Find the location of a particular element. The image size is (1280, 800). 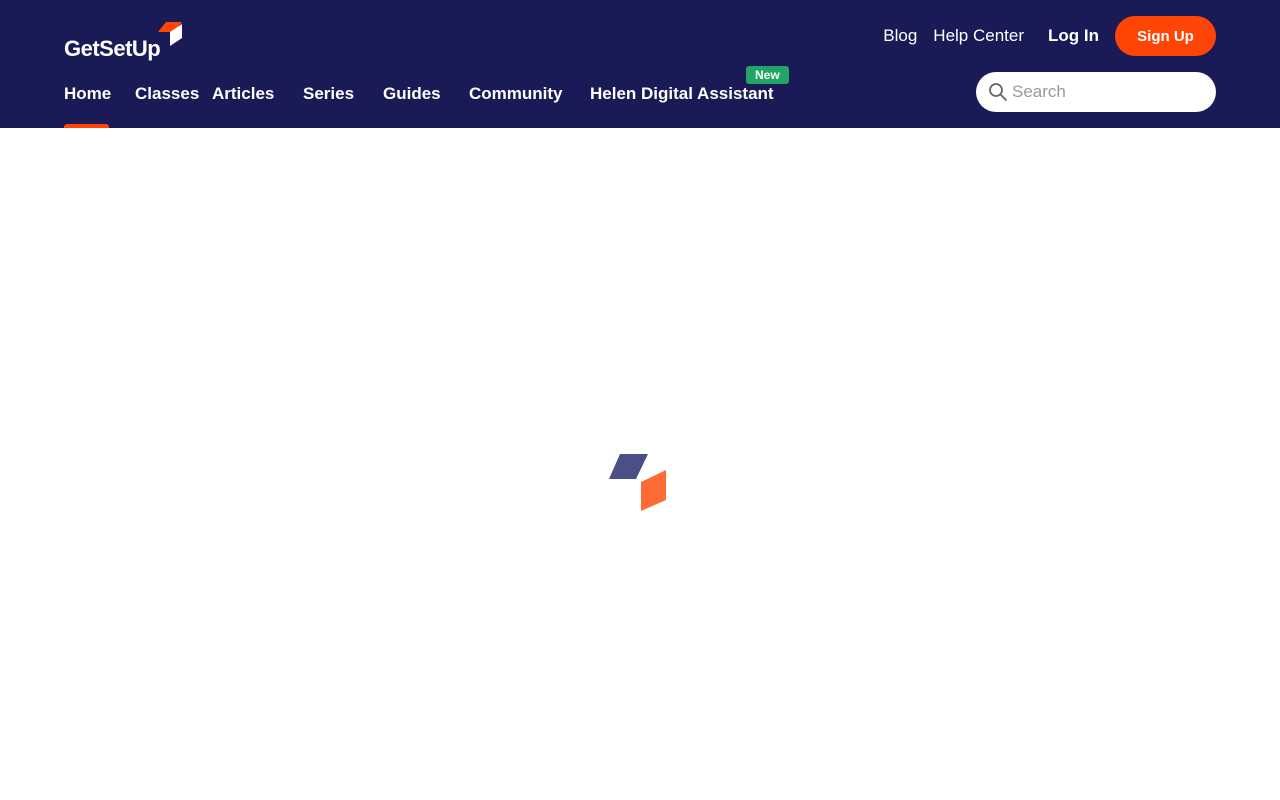

new-badge: New is located at coordinates (767, 75).